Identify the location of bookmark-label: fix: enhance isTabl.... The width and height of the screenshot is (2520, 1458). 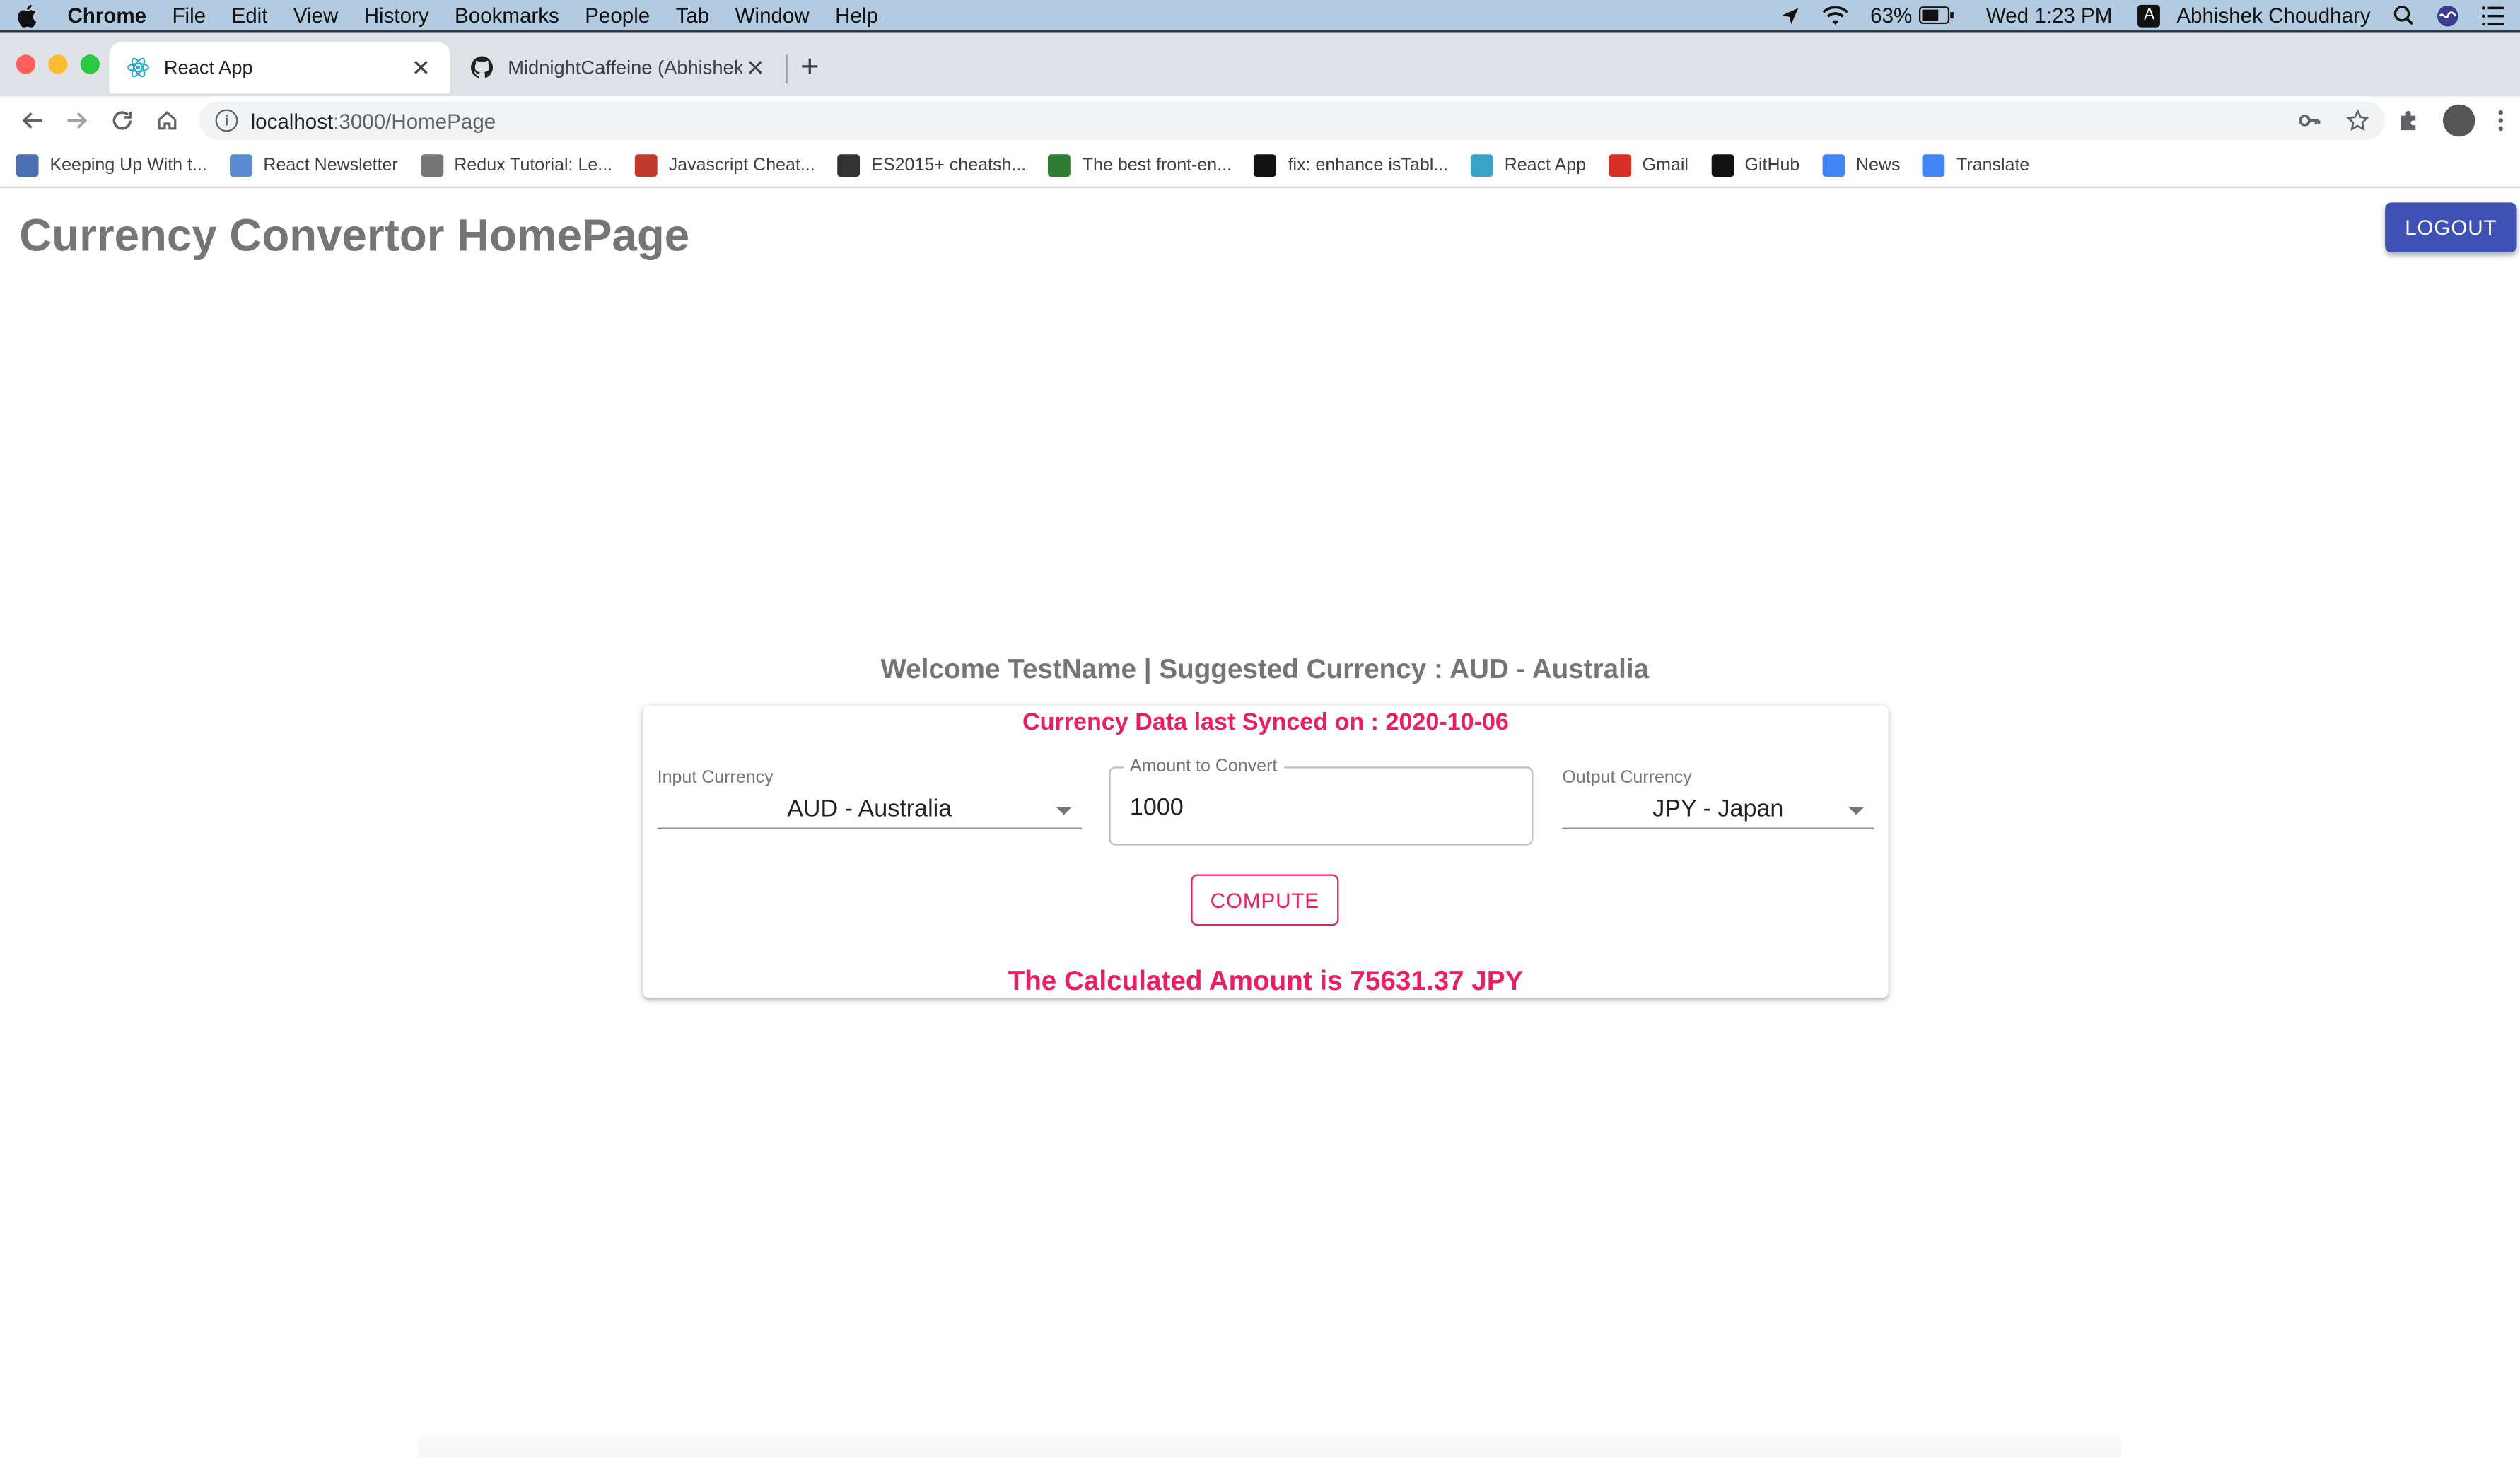
(1368, 166).